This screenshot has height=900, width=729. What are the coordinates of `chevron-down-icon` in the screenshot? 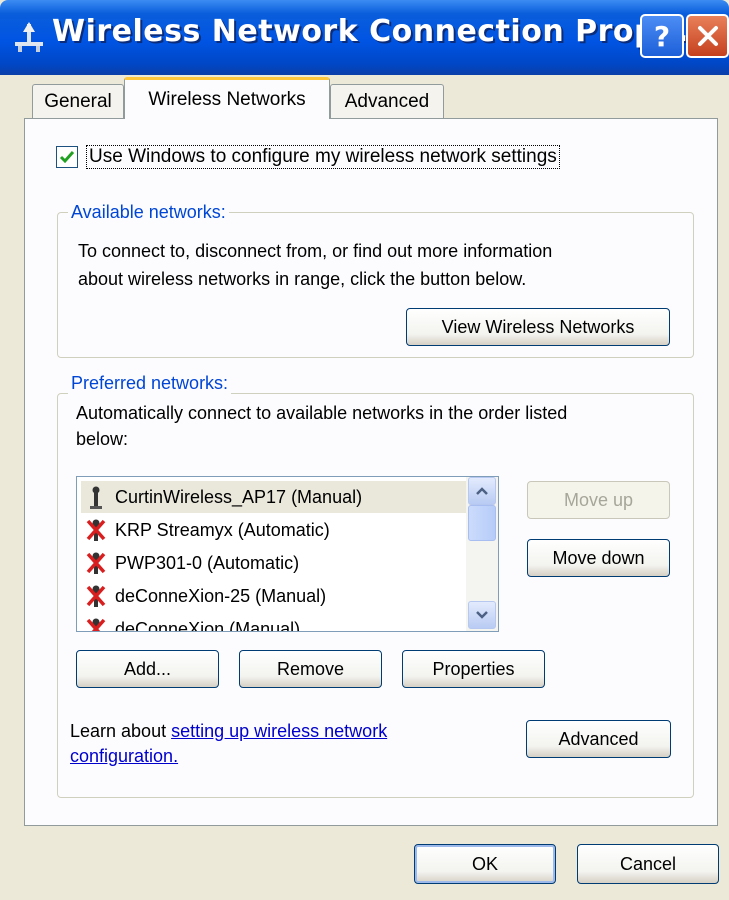 It's located at (482, 615).